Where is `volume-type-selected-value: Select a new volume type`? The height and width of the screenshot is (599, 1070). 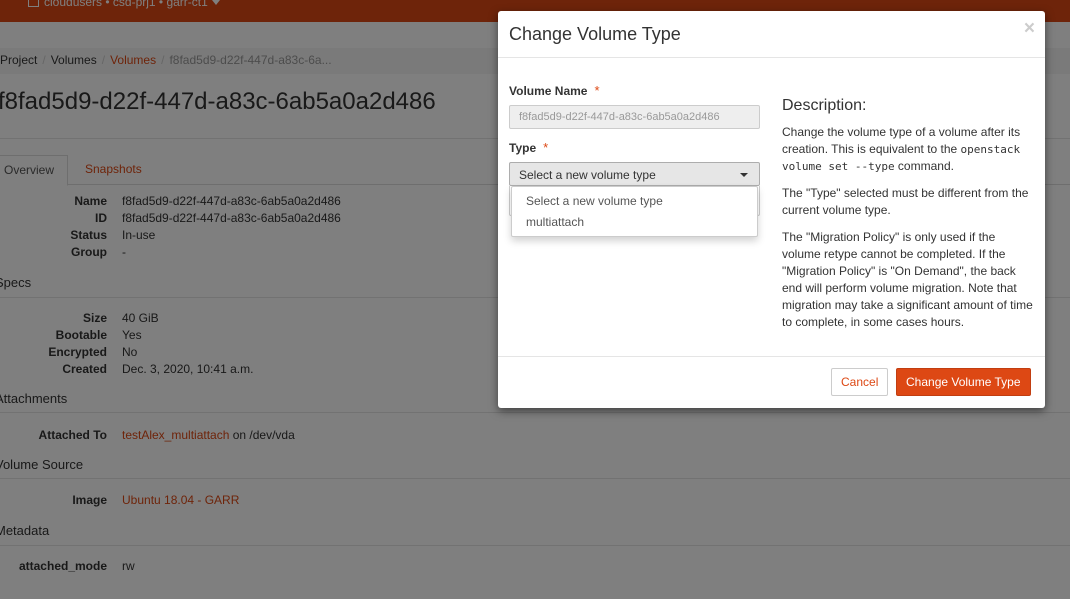 volume-type-selected-value: Select a new volume type is located at coordinates (587, 175).